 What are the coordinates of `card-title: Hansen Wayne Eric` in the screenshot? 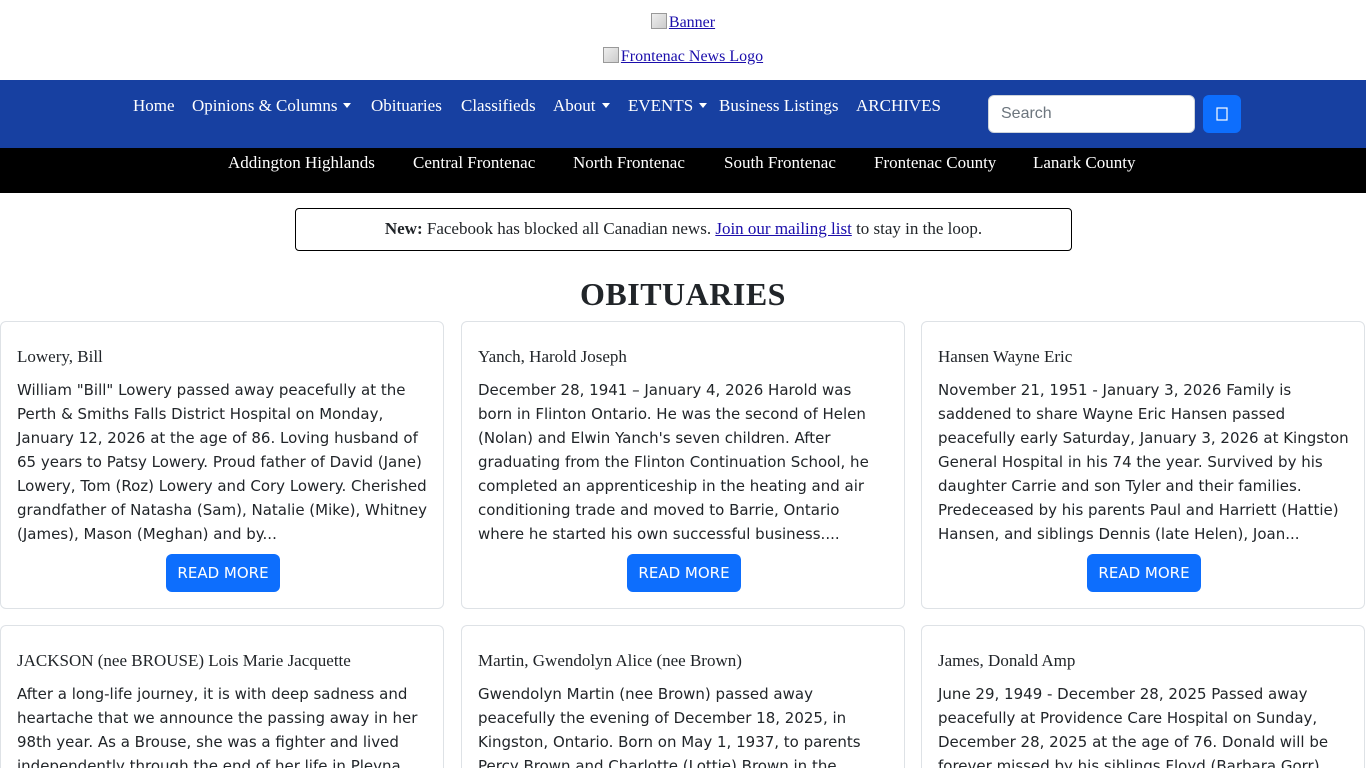 It's located at (1005, 356).